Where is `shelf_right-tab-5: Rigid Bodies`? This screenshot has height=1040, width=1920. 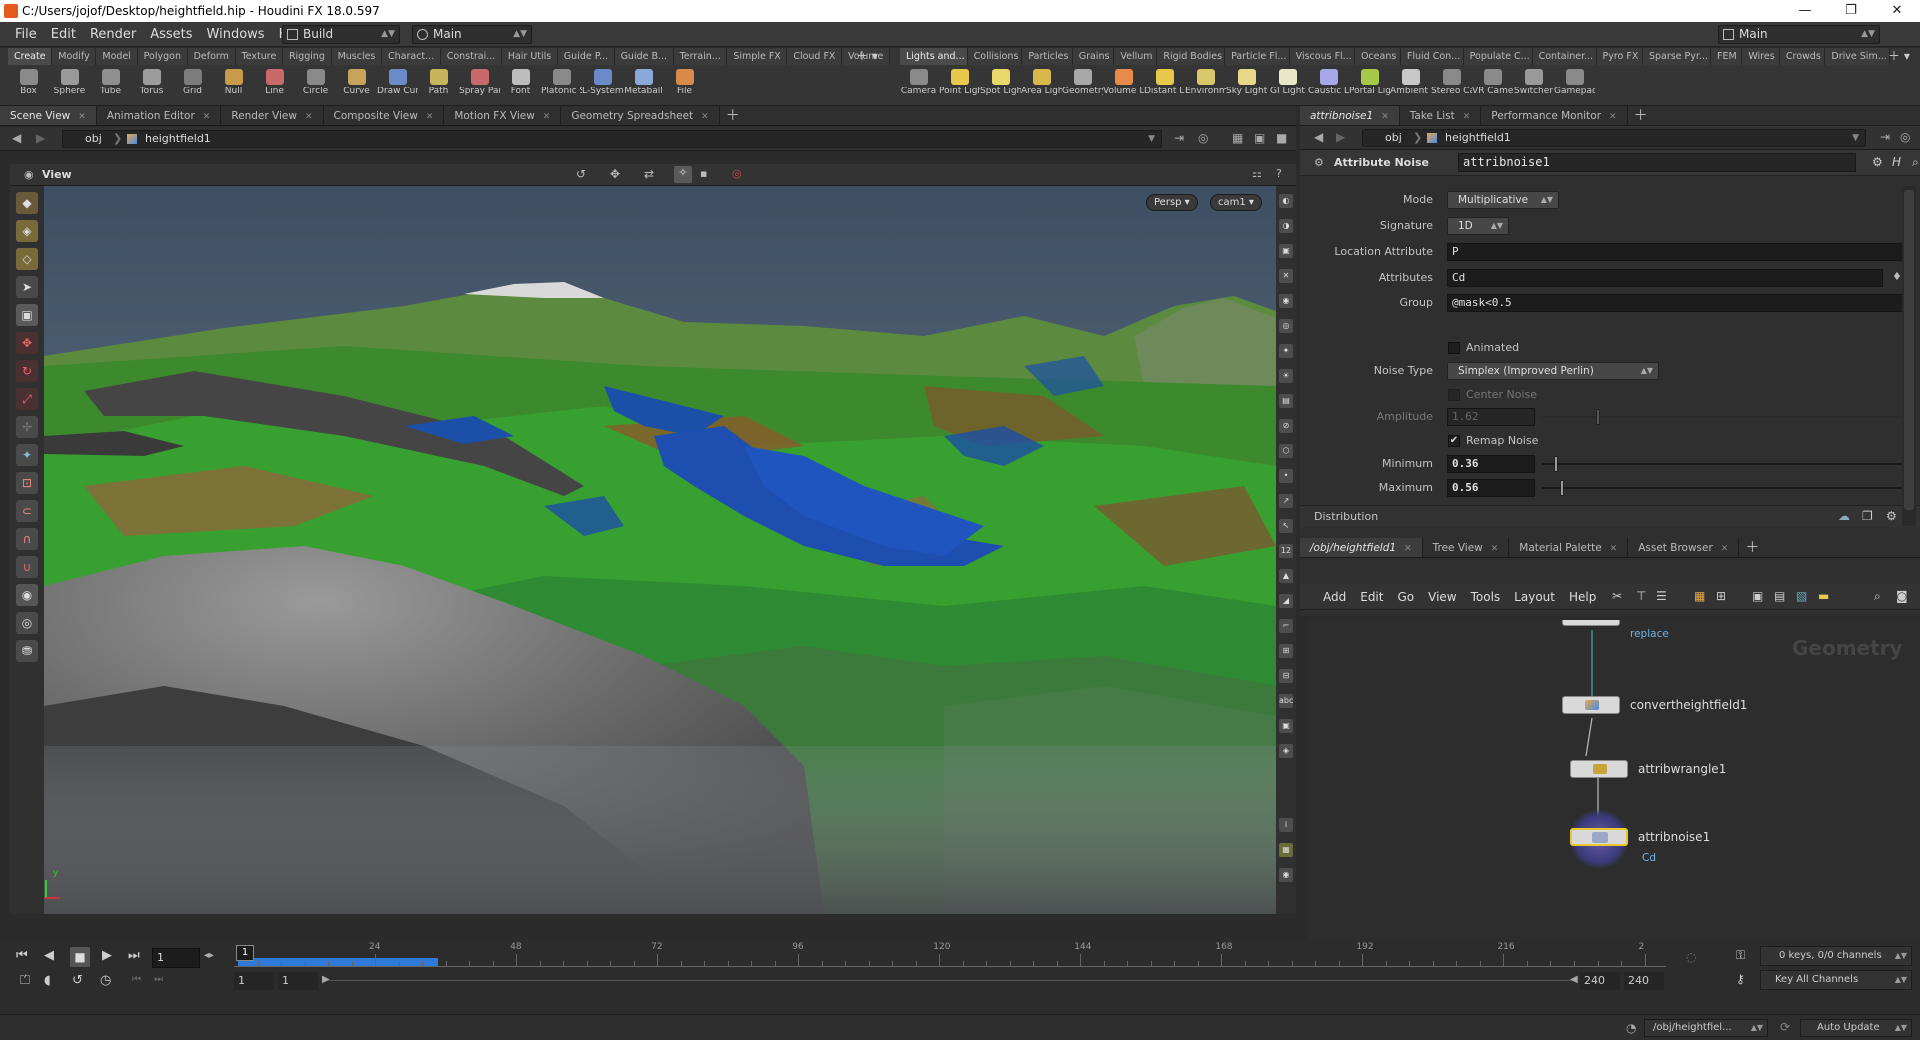
shelf_right-tab-5: Rigid Bodies is located at coordinates (1191, 56).